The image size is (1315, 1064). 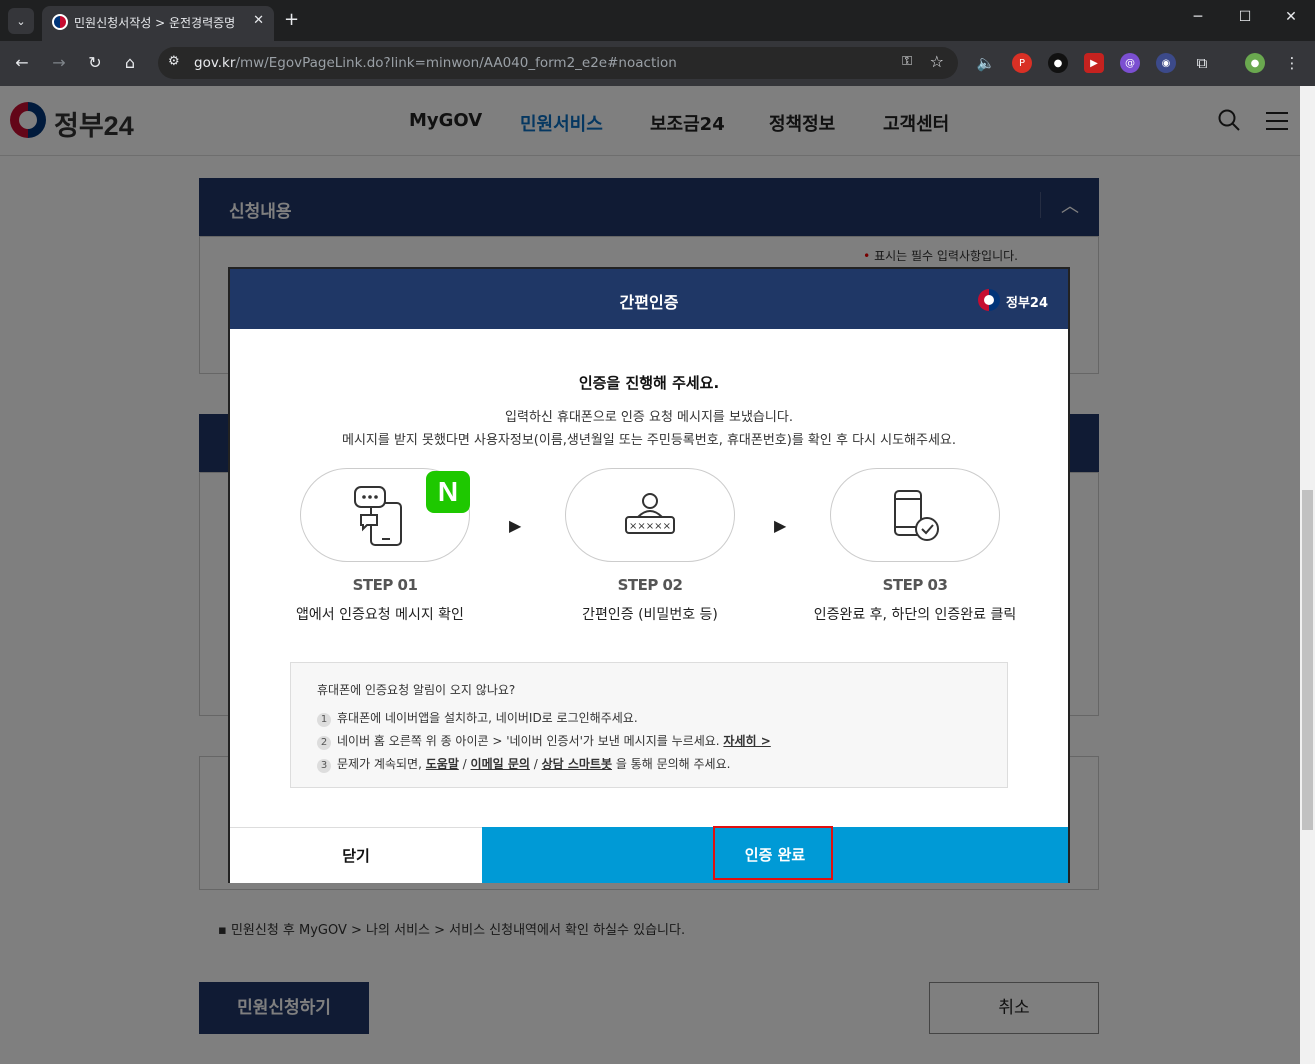 What do you see at coordinates (989, 300) in the screenshot?
I see `gov24-logo-icon` at bounding box center [989, 300].